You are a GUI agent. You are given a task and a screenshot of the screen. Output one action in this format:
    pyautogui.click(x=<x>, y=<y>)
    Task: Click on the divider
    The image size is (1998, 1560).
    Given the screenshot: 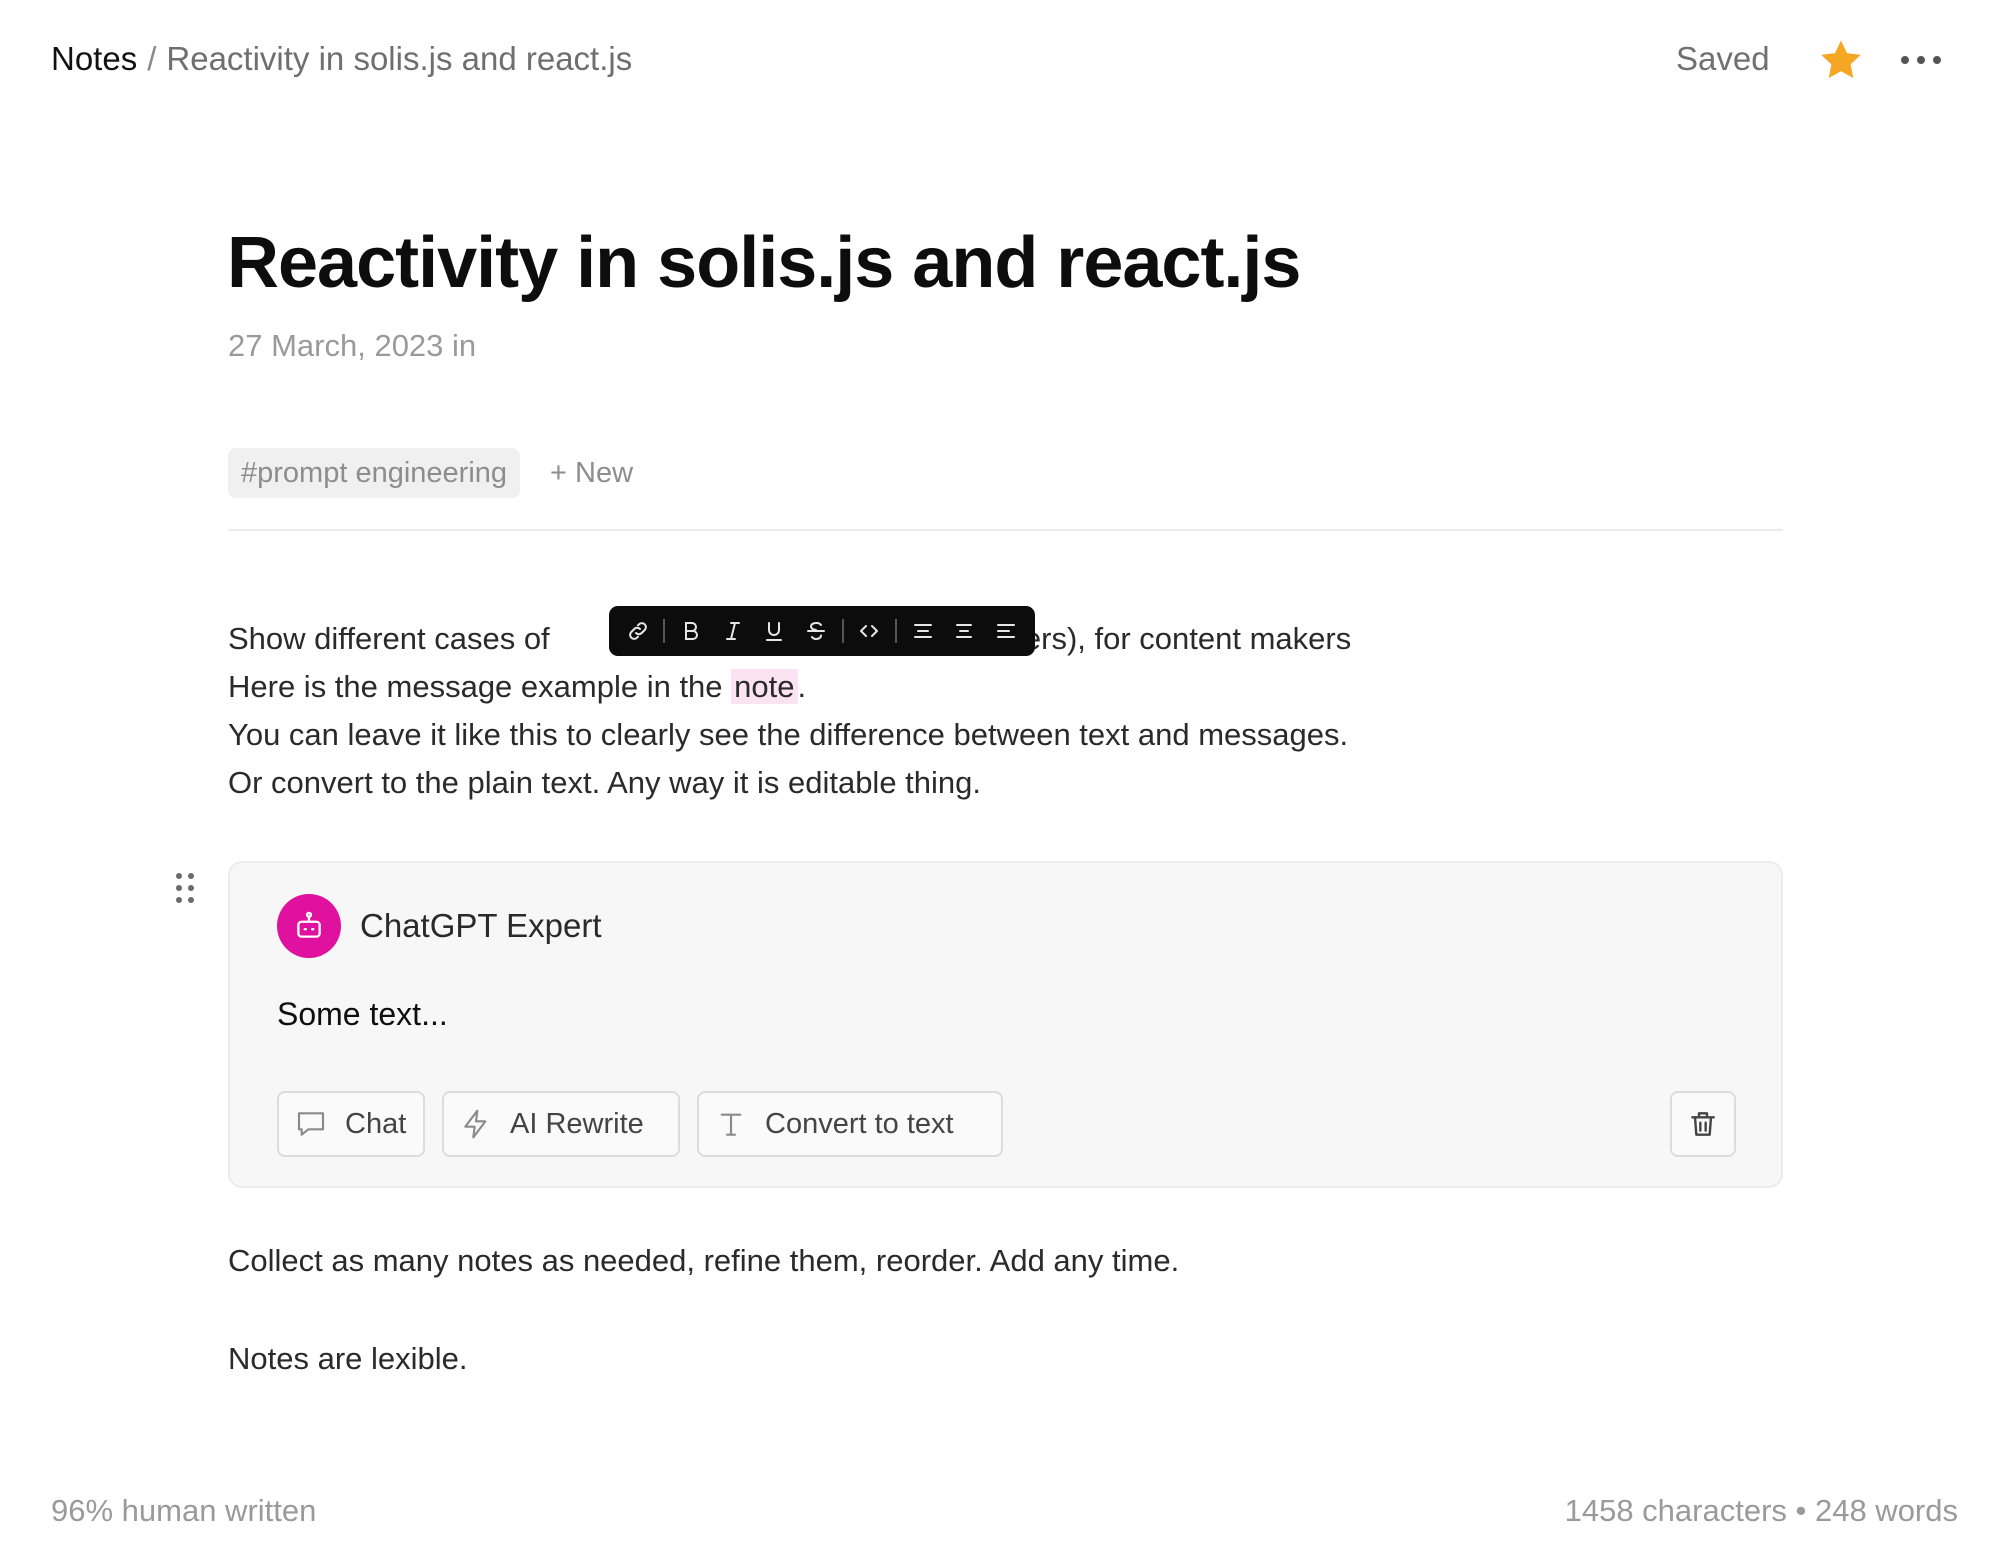 What is the action you would take?
    pyautogui.click(x=1005, y=530)
    